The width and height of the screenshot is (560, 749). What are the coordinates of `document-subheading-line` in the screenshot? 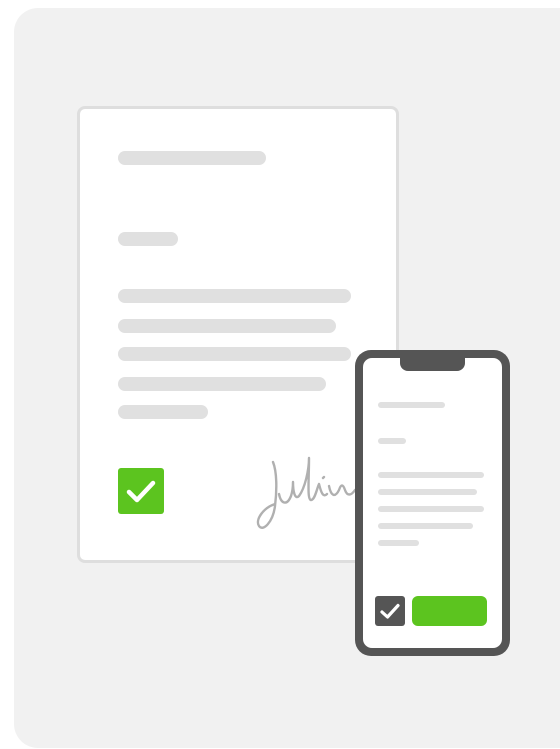 It's located at (148, 239).